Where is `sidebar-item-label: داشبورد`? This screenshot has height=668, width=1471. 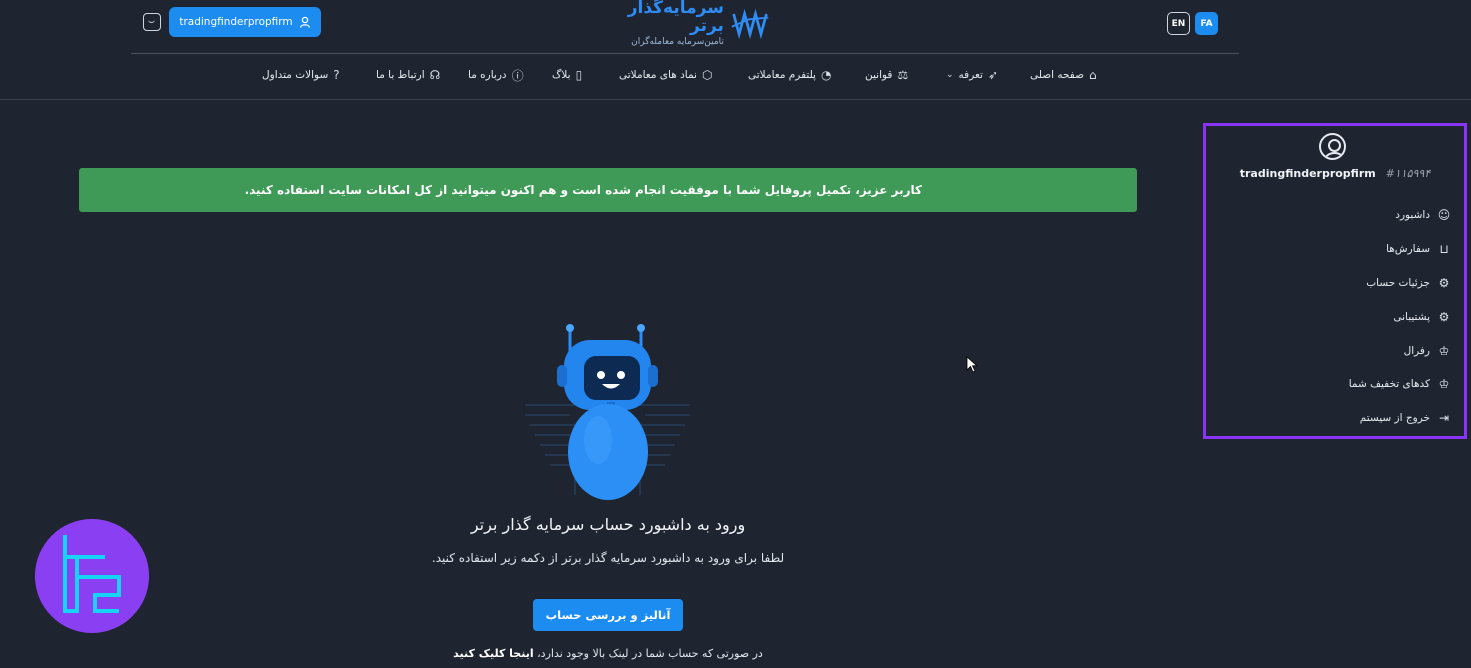 sidebar-item-label: داشبورد is located at coordinates (1412, 215).